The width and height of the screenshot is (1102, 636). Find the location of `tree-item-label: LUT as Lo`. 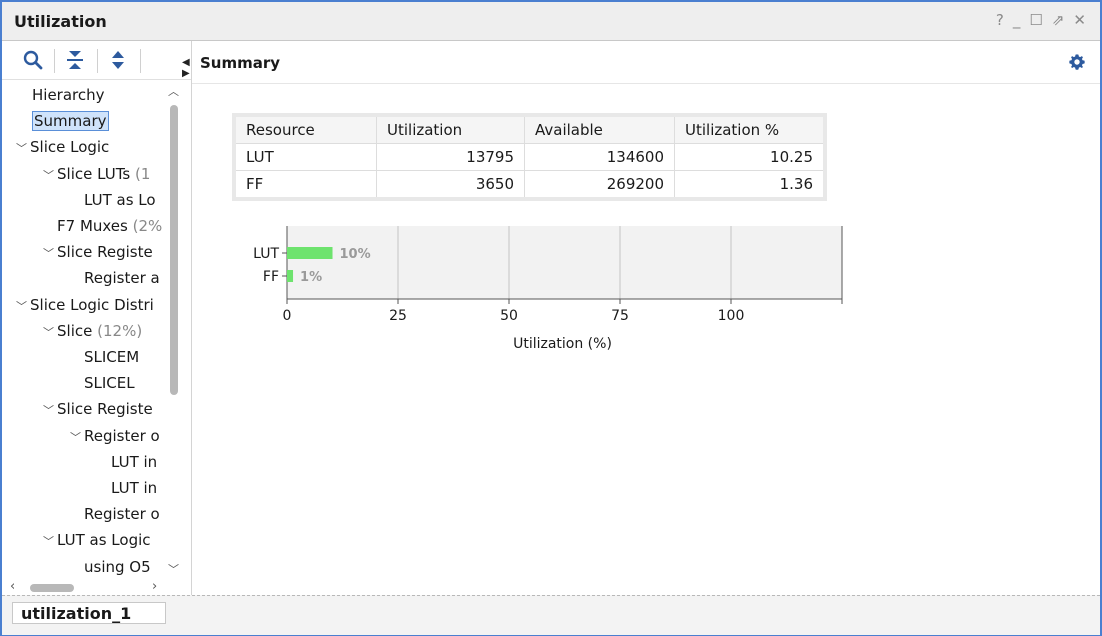

tree-item-label: LUT as Lo is located at coordinates (120, 199).